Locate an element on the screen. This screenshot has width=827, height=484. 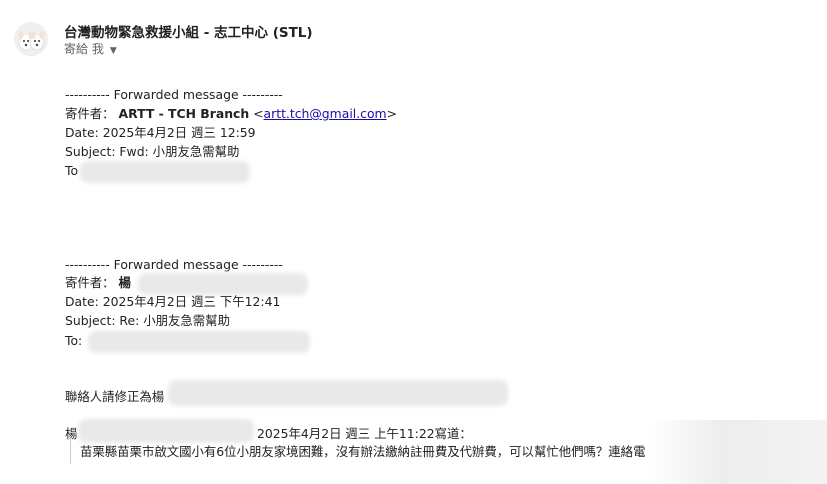
chevron-down-icon: ▼ is located at coordinates (113, 51).